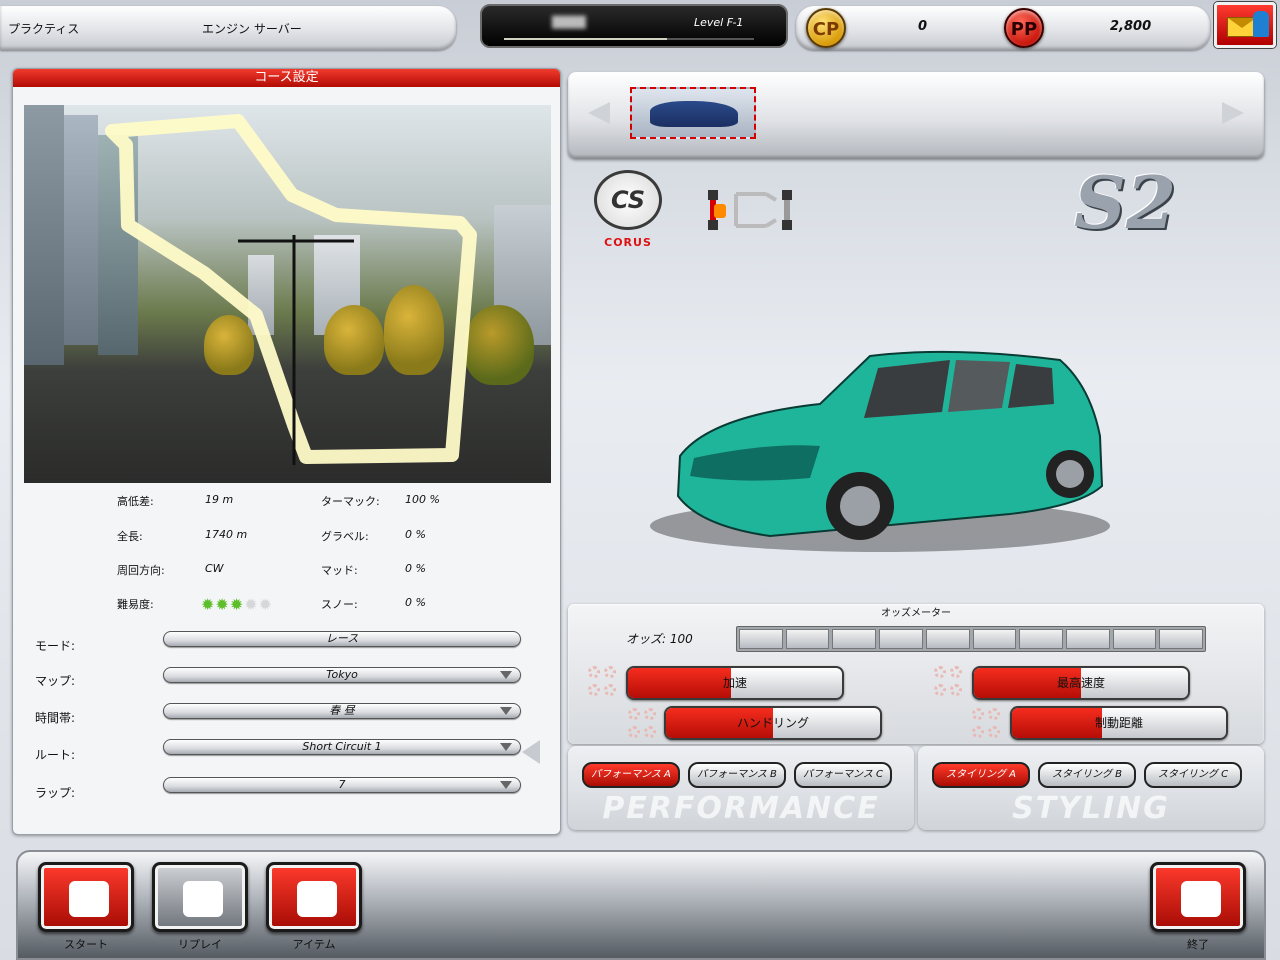  I want to click on handling-label: ハンドリング, so click(772, 723).